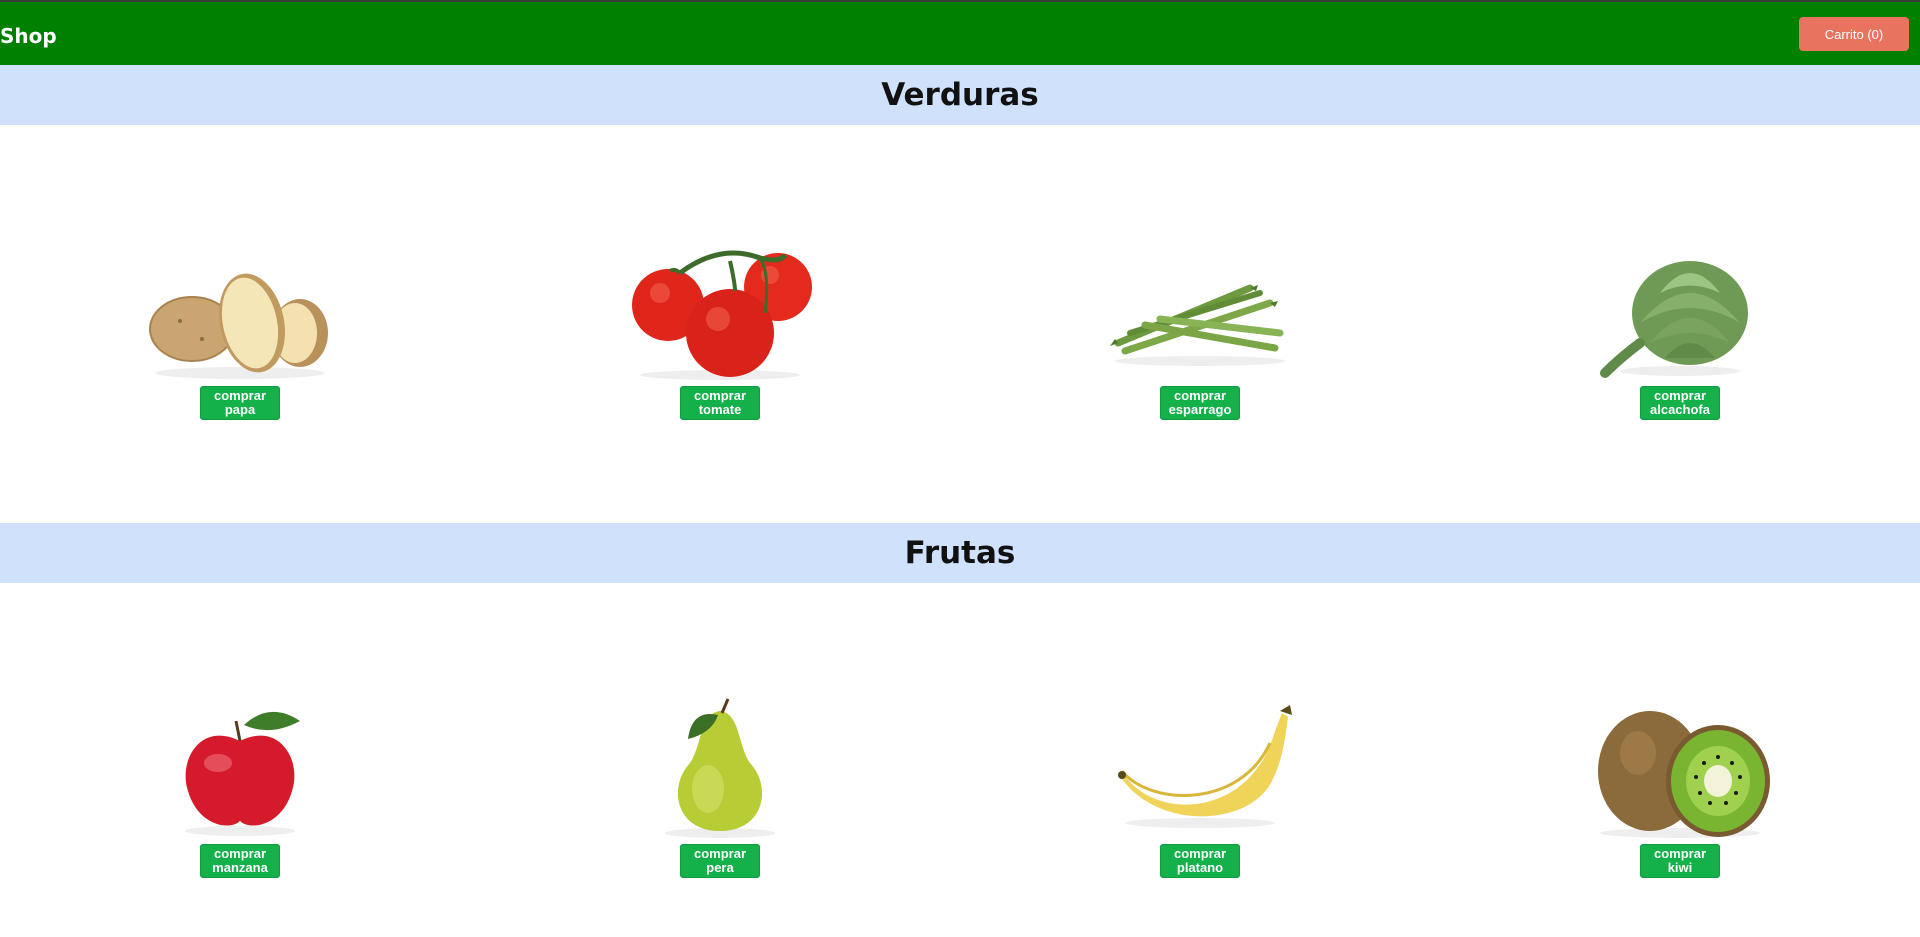 The width and height of the screenshot is (1920, 937). What do you see at coordinates (28, 36) in the screenshot?
I see `brand-logo: Shop` at bounding box center [28, 36].